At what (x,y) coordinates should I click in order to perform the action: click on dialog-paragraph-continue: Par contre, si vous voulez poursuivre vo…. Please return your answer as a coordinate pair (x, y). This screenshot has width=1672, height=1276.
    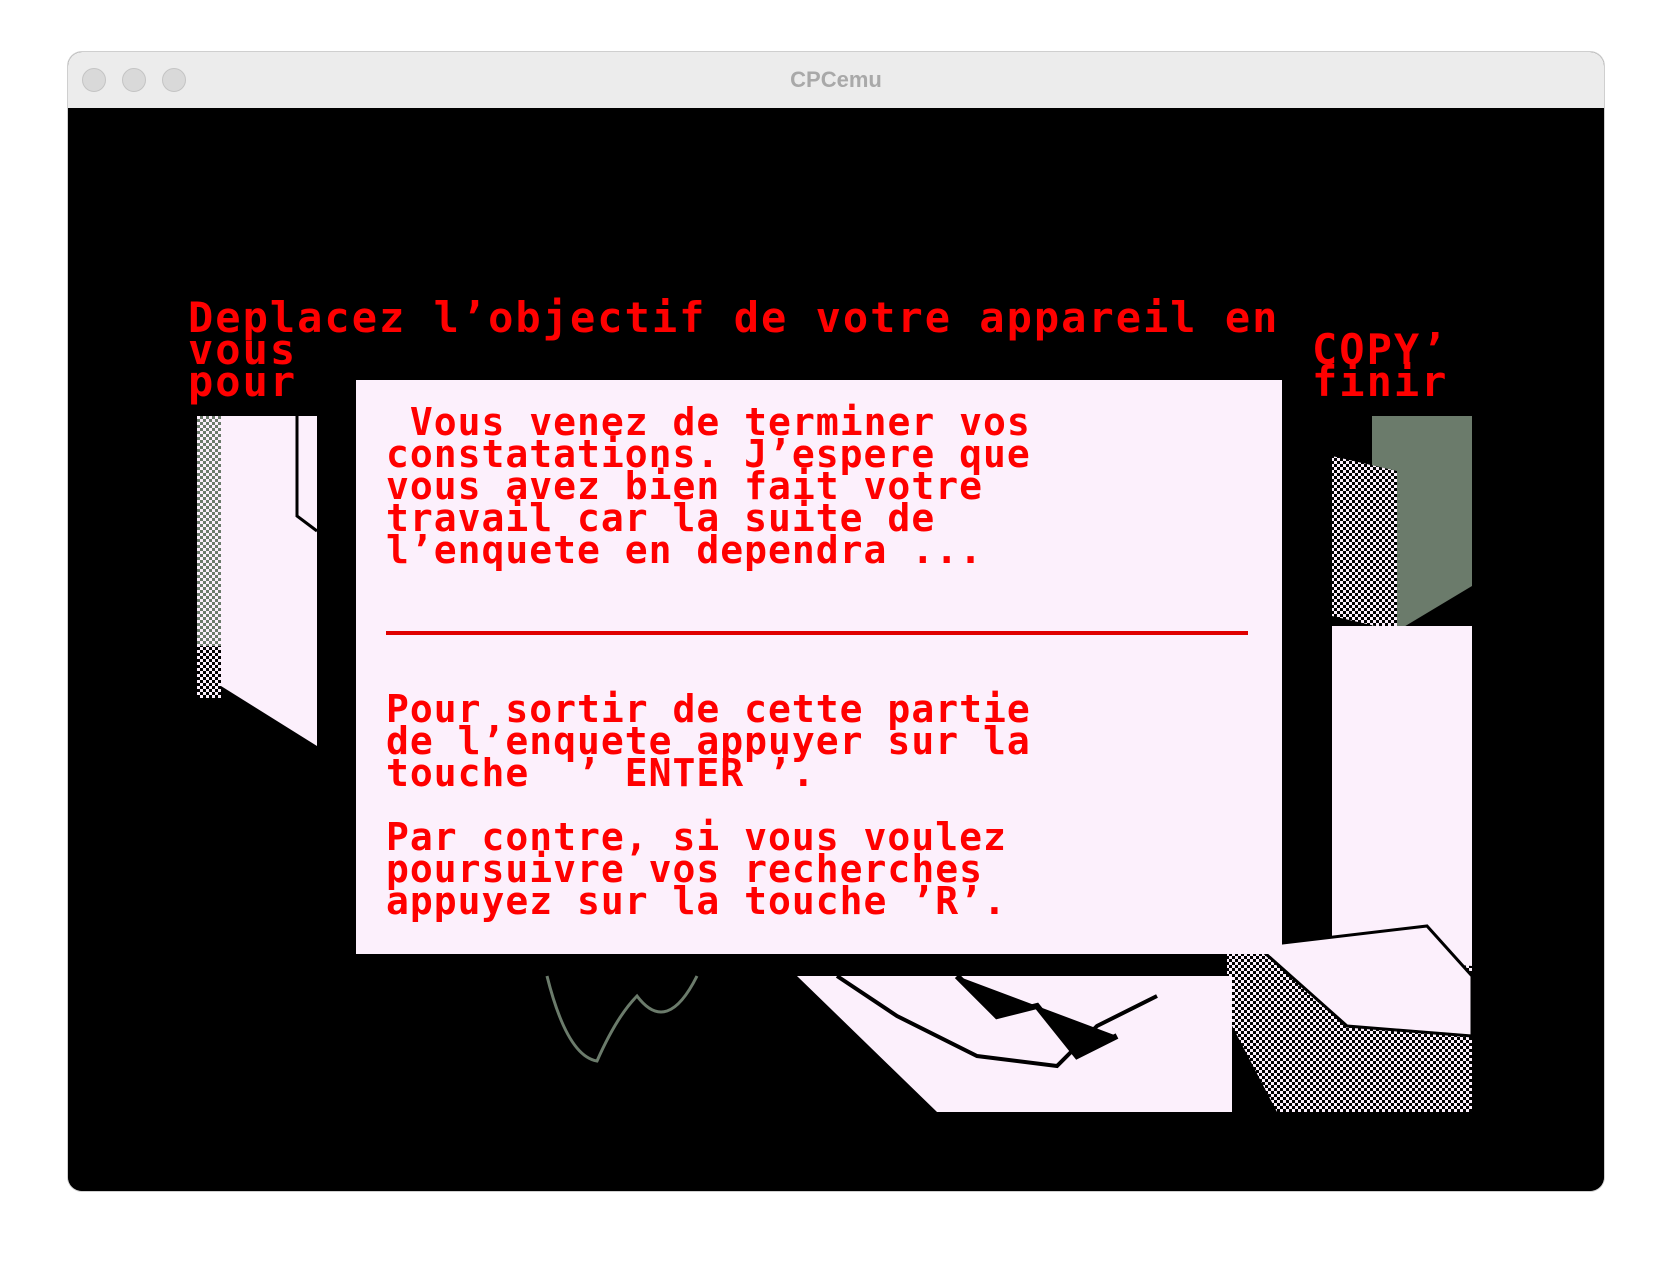
    Looking at the image, I should click on (696, 869).